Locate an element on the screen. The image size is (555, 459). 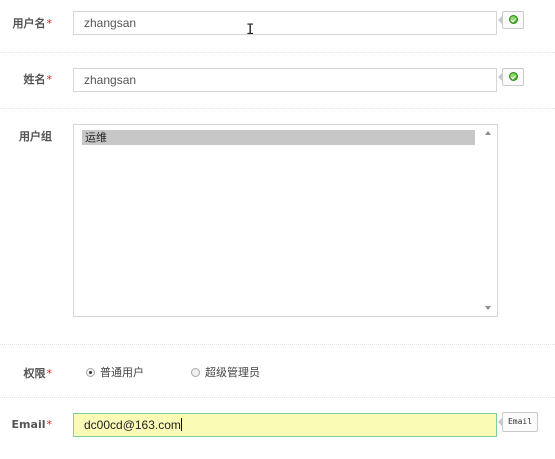
permission-label: 权限* is located at coordinates (38, 373).